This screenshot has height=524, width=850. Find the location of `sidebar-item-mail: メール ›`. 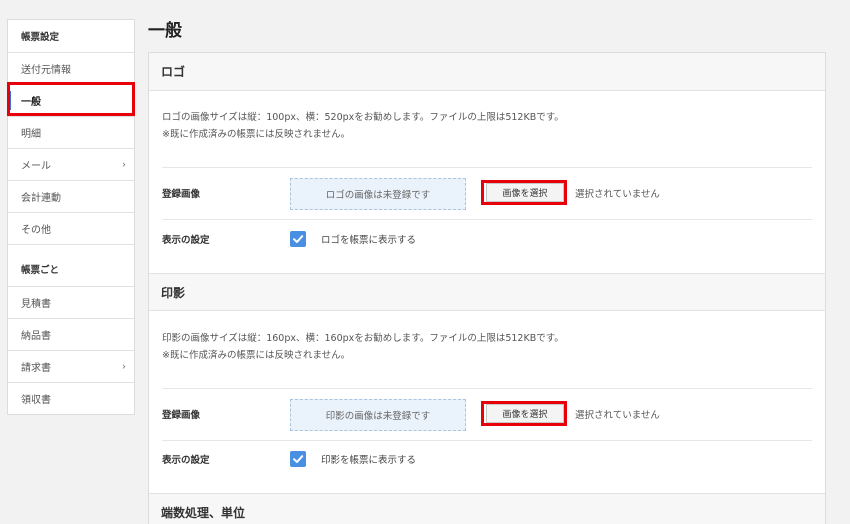

sidebar-item-mail: メール › is located at coordinates (71, 164).